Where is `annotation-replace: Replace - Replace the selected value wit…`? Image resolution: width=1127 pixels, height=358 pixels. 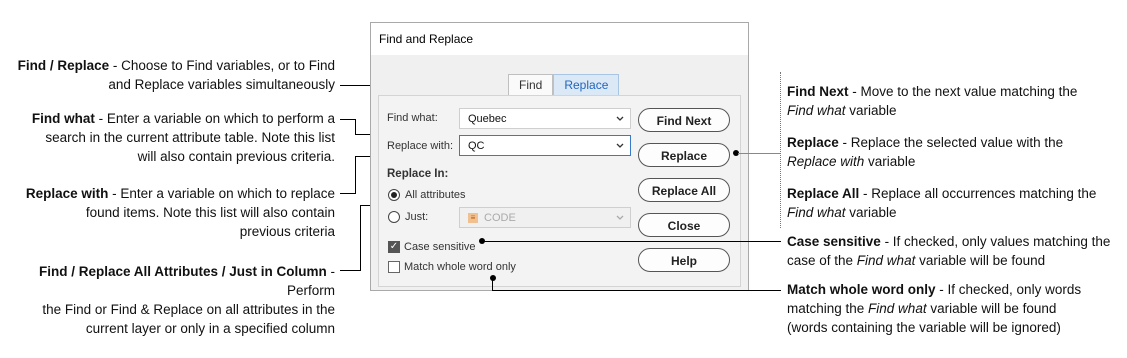
annotation-replace: Replace - Replace the selected value wit… is located at coordinates (925, 152).